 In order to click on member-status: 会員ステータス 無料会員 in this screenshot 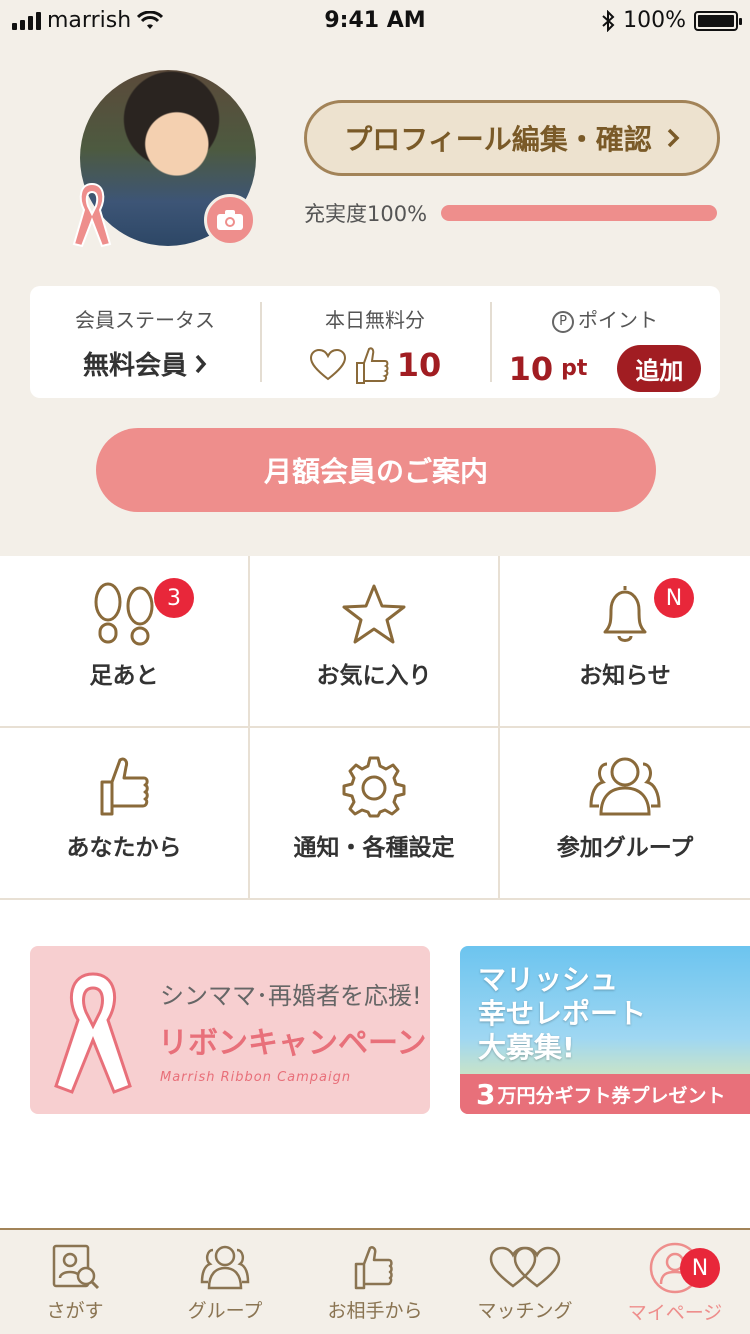, I will do `click(145, 342)`.